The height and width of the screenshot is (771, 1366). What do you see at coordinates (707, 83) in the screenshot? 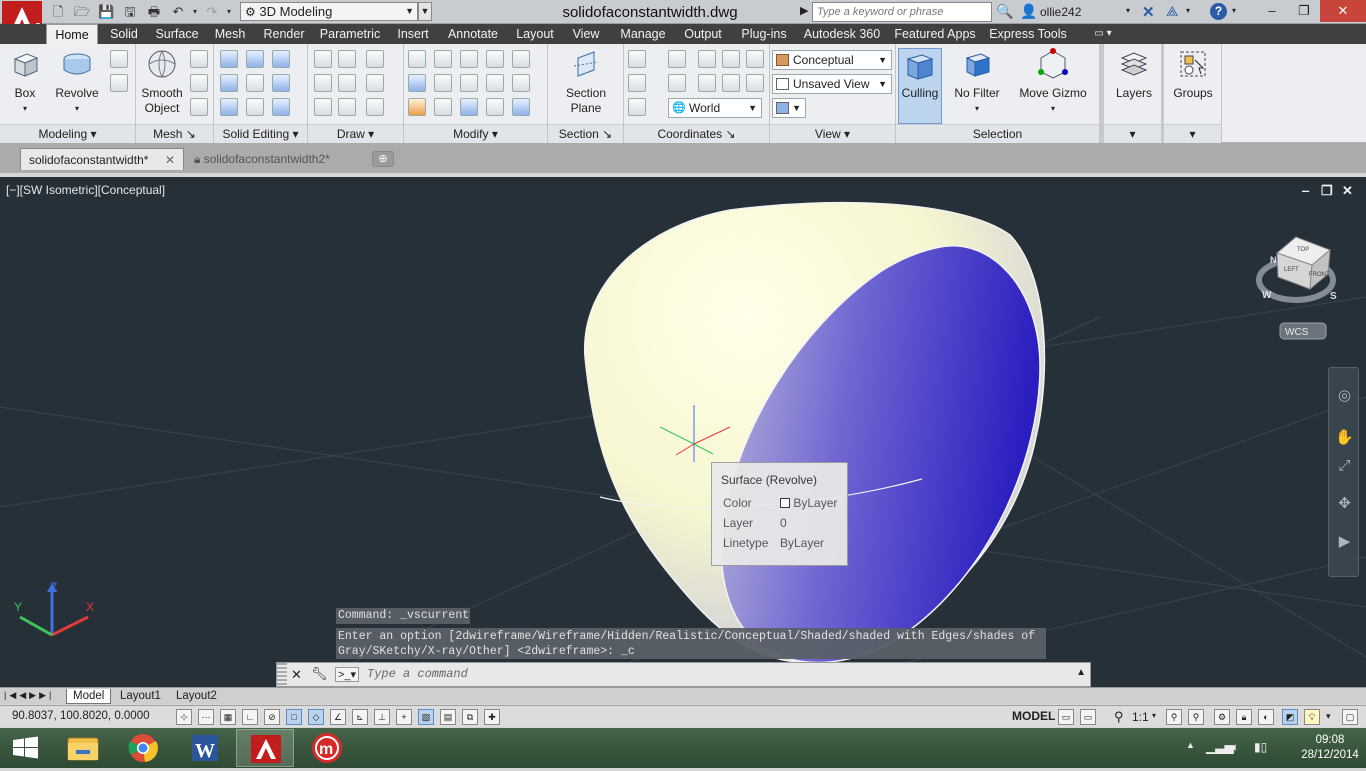
I see `ucs-y-icon` at bounding box center [707, 83].